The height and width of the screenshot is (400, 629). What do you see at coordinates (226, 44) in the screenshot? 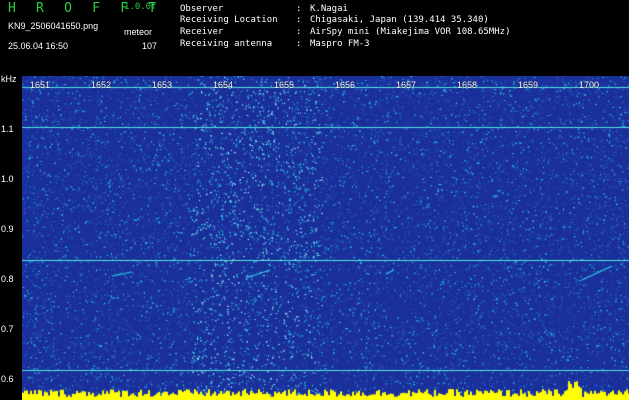
I see `antenna-label: Receiving antenna` at bounding box center [226, 44].